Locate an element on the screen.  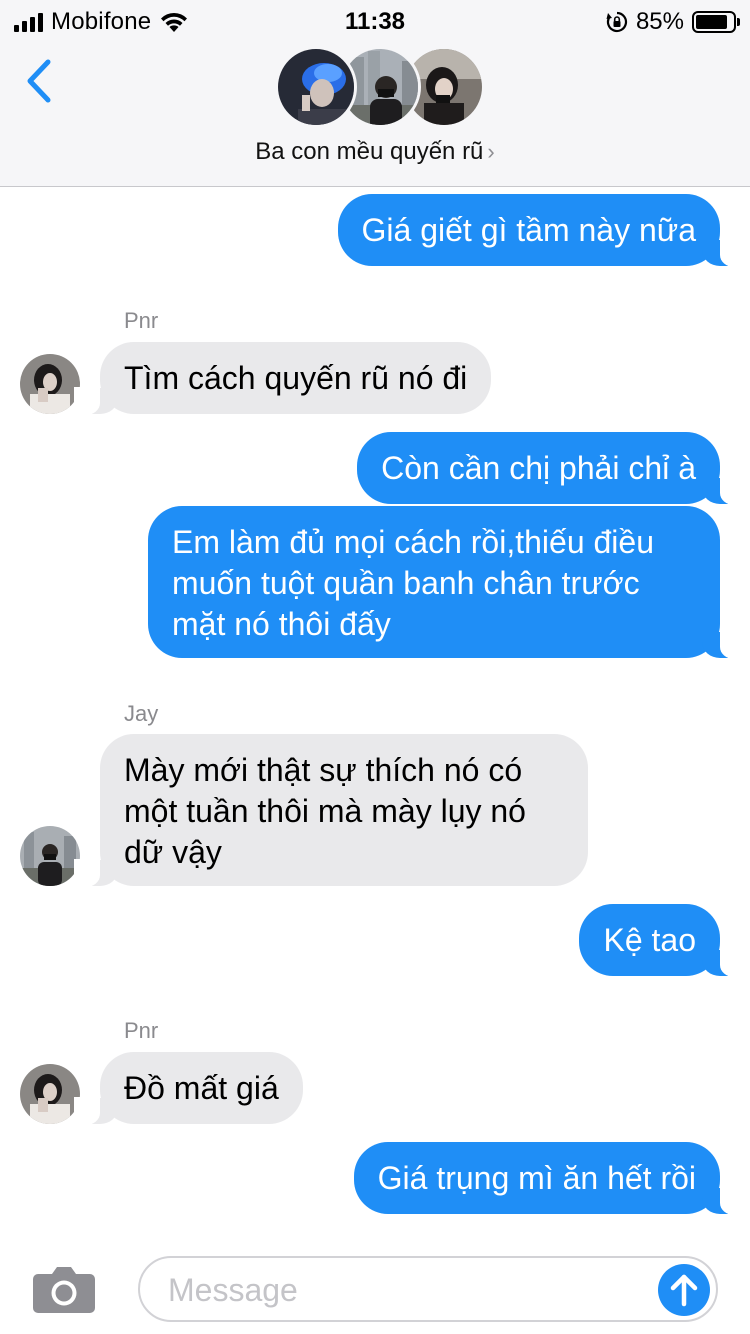
message-incoming: Tìm cách quyến rũ nó đi is located at coordinates (282, 378).